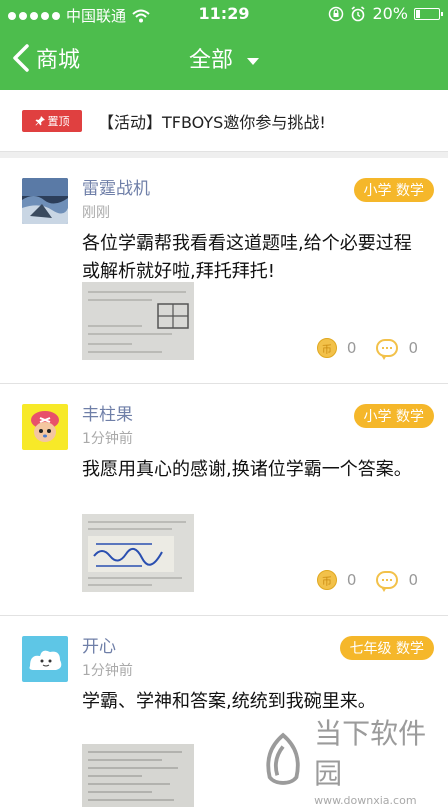 This screenshot has width=448, height=807. What do you see at coordinates (365, 800) in the screenshot?
I see `watermark-url: www.downxia.com` at bounding box center [365, 800].